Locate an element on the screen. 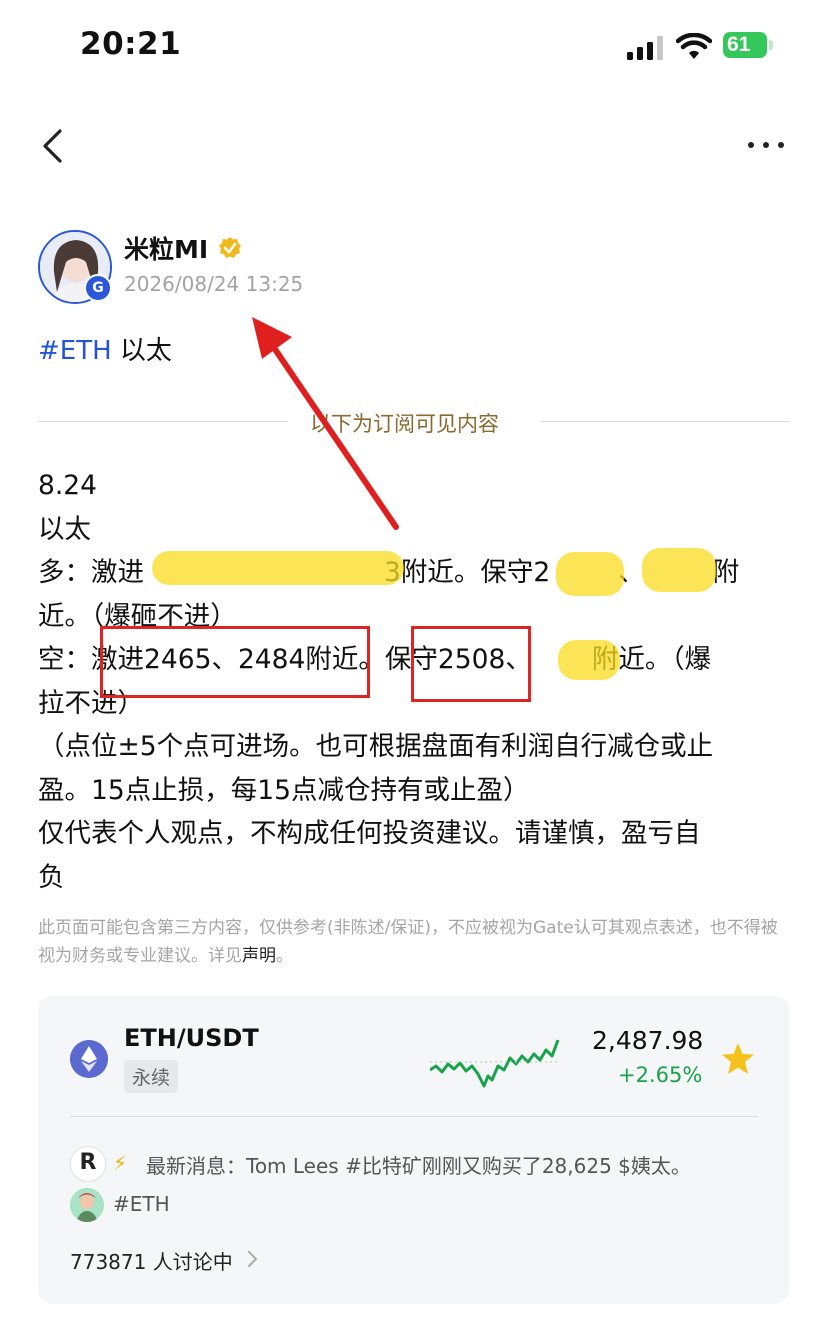 The image size is (828, 1322). battery-level: 61 is located at coordinates (739, 44).